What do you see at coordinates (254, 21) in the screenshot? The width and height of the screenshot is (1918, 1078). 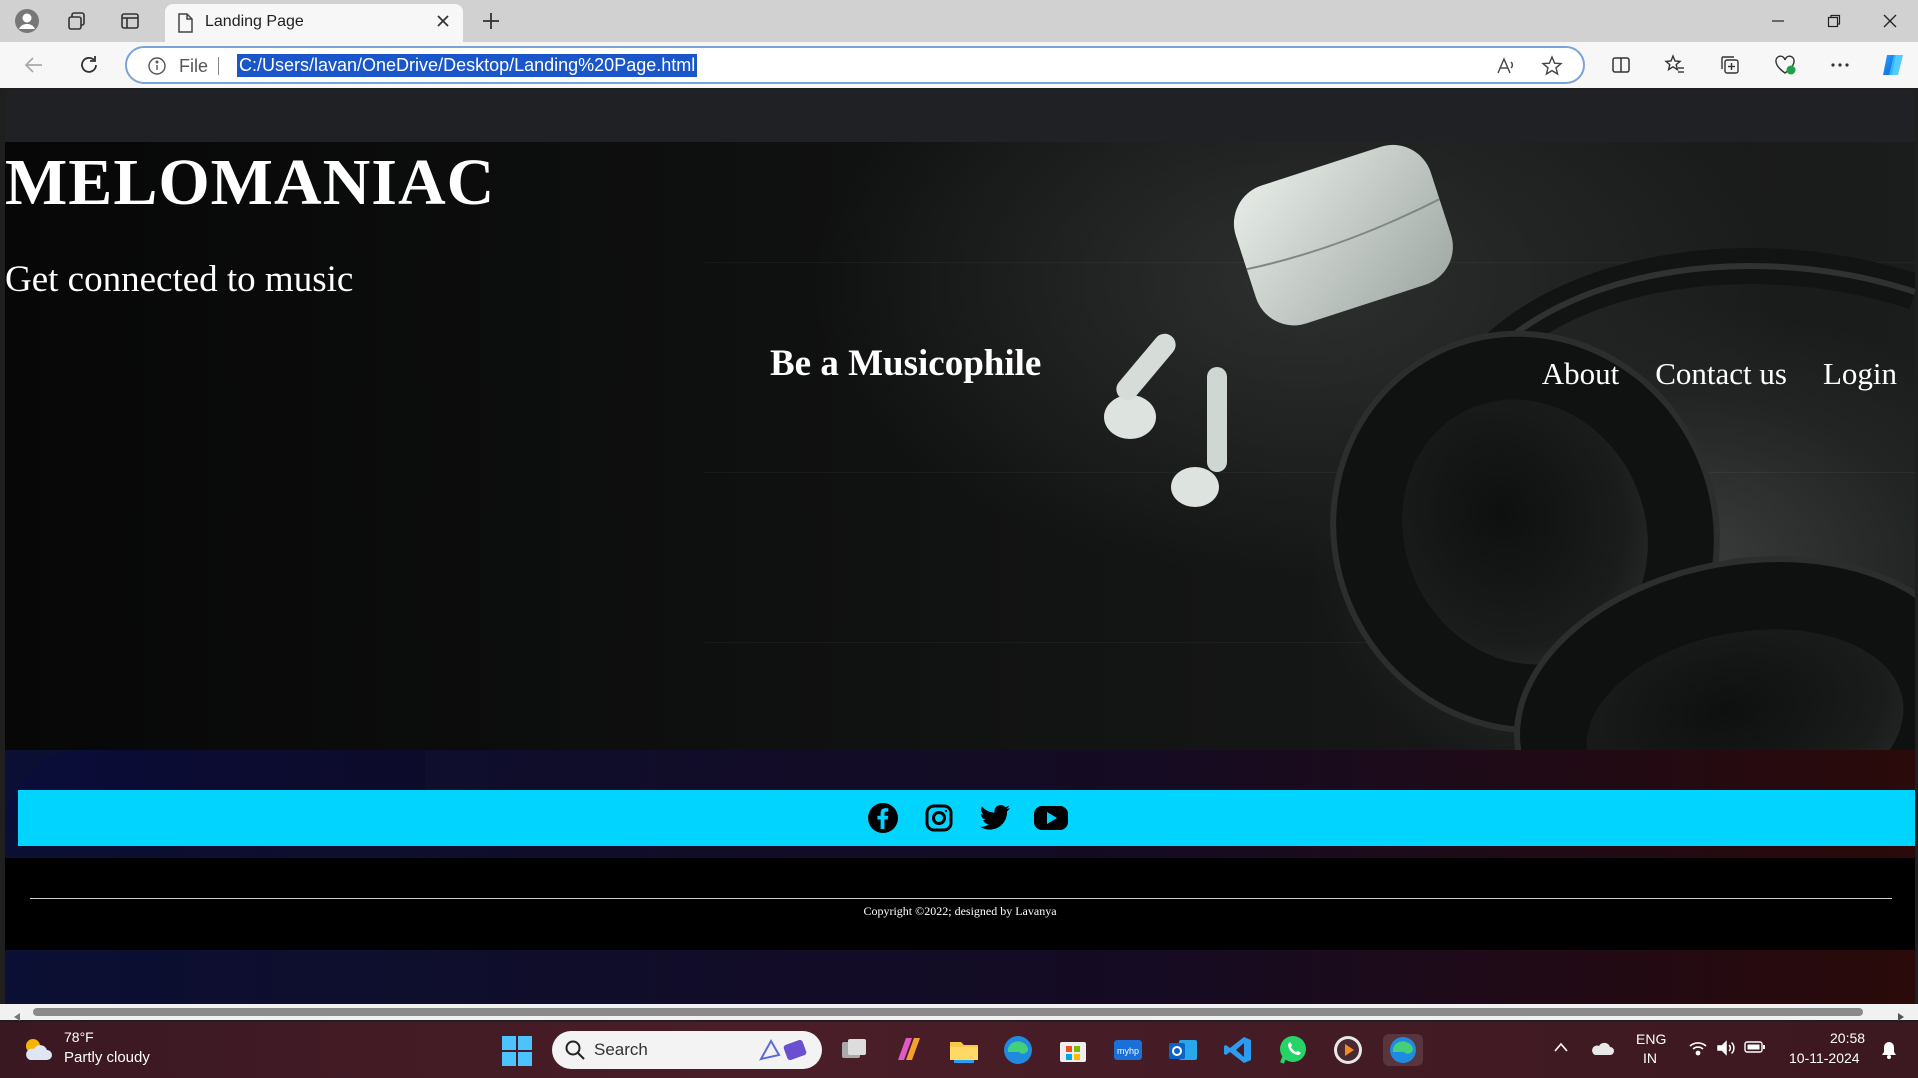 I see `tab-title: Landing Page` at bounding box center [254, 21].